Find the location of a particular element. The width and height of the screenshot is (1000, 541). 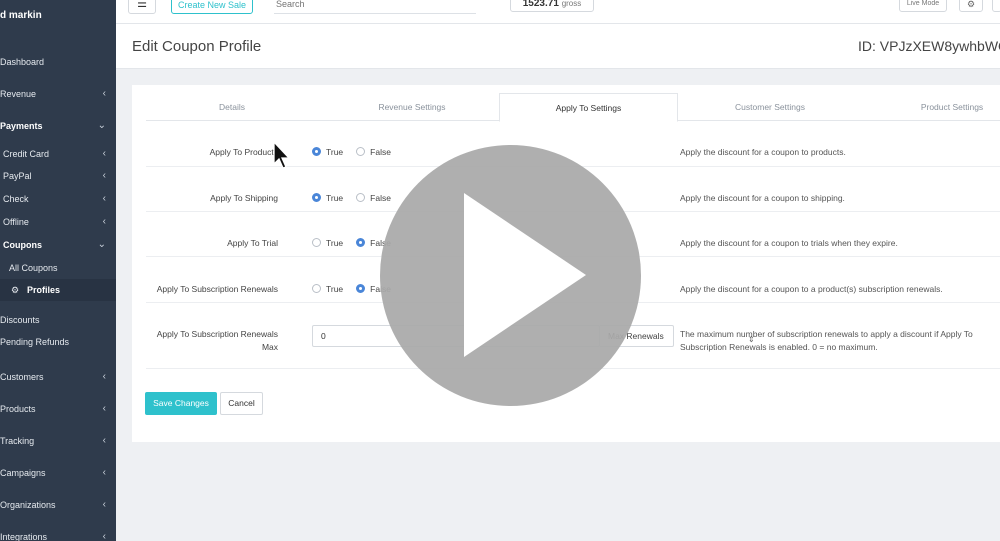

sidebar-item-profiles: ⚙ Profiles is located at coordinates (58, 290).